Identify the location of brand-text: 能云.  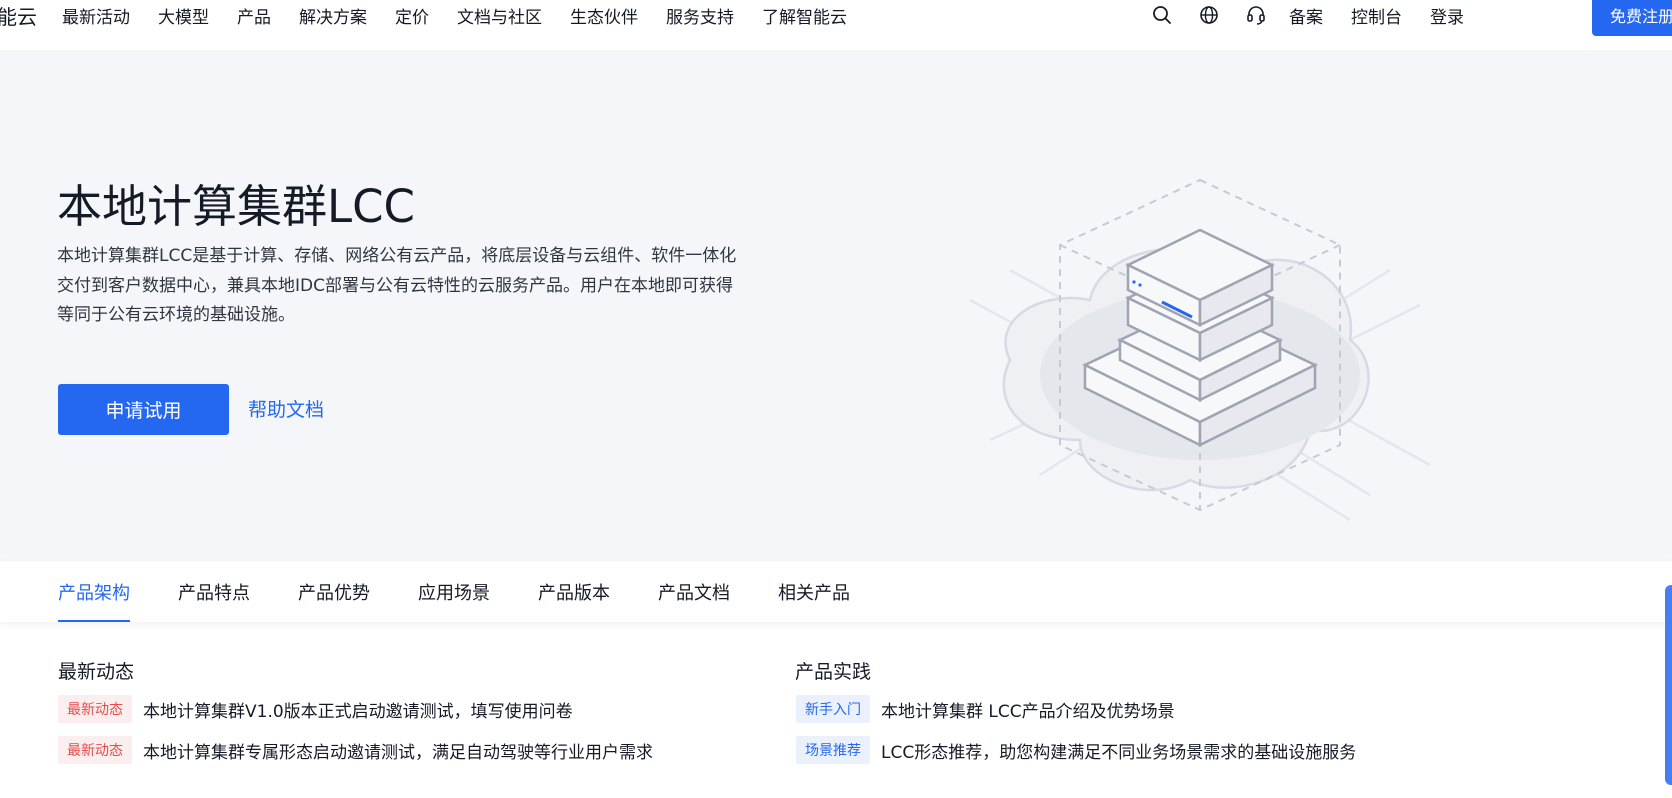
(18, 17).